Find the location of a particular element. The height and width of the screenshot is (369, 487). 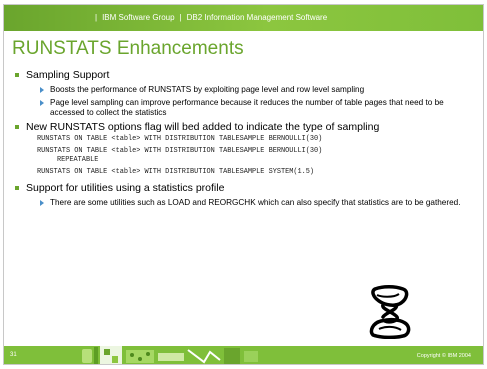

header-product: DB2 Information Management Software is located at coordinates (257, 17).